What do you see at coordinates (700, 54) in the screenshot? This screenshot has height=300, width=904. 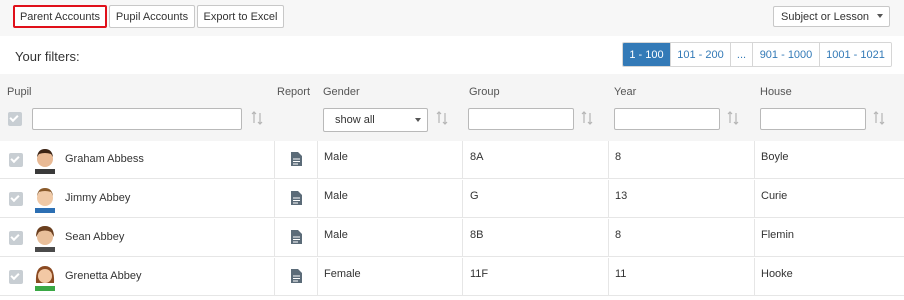 I see `page-101-200: 101 - 200` at bounding box center [700, 54].